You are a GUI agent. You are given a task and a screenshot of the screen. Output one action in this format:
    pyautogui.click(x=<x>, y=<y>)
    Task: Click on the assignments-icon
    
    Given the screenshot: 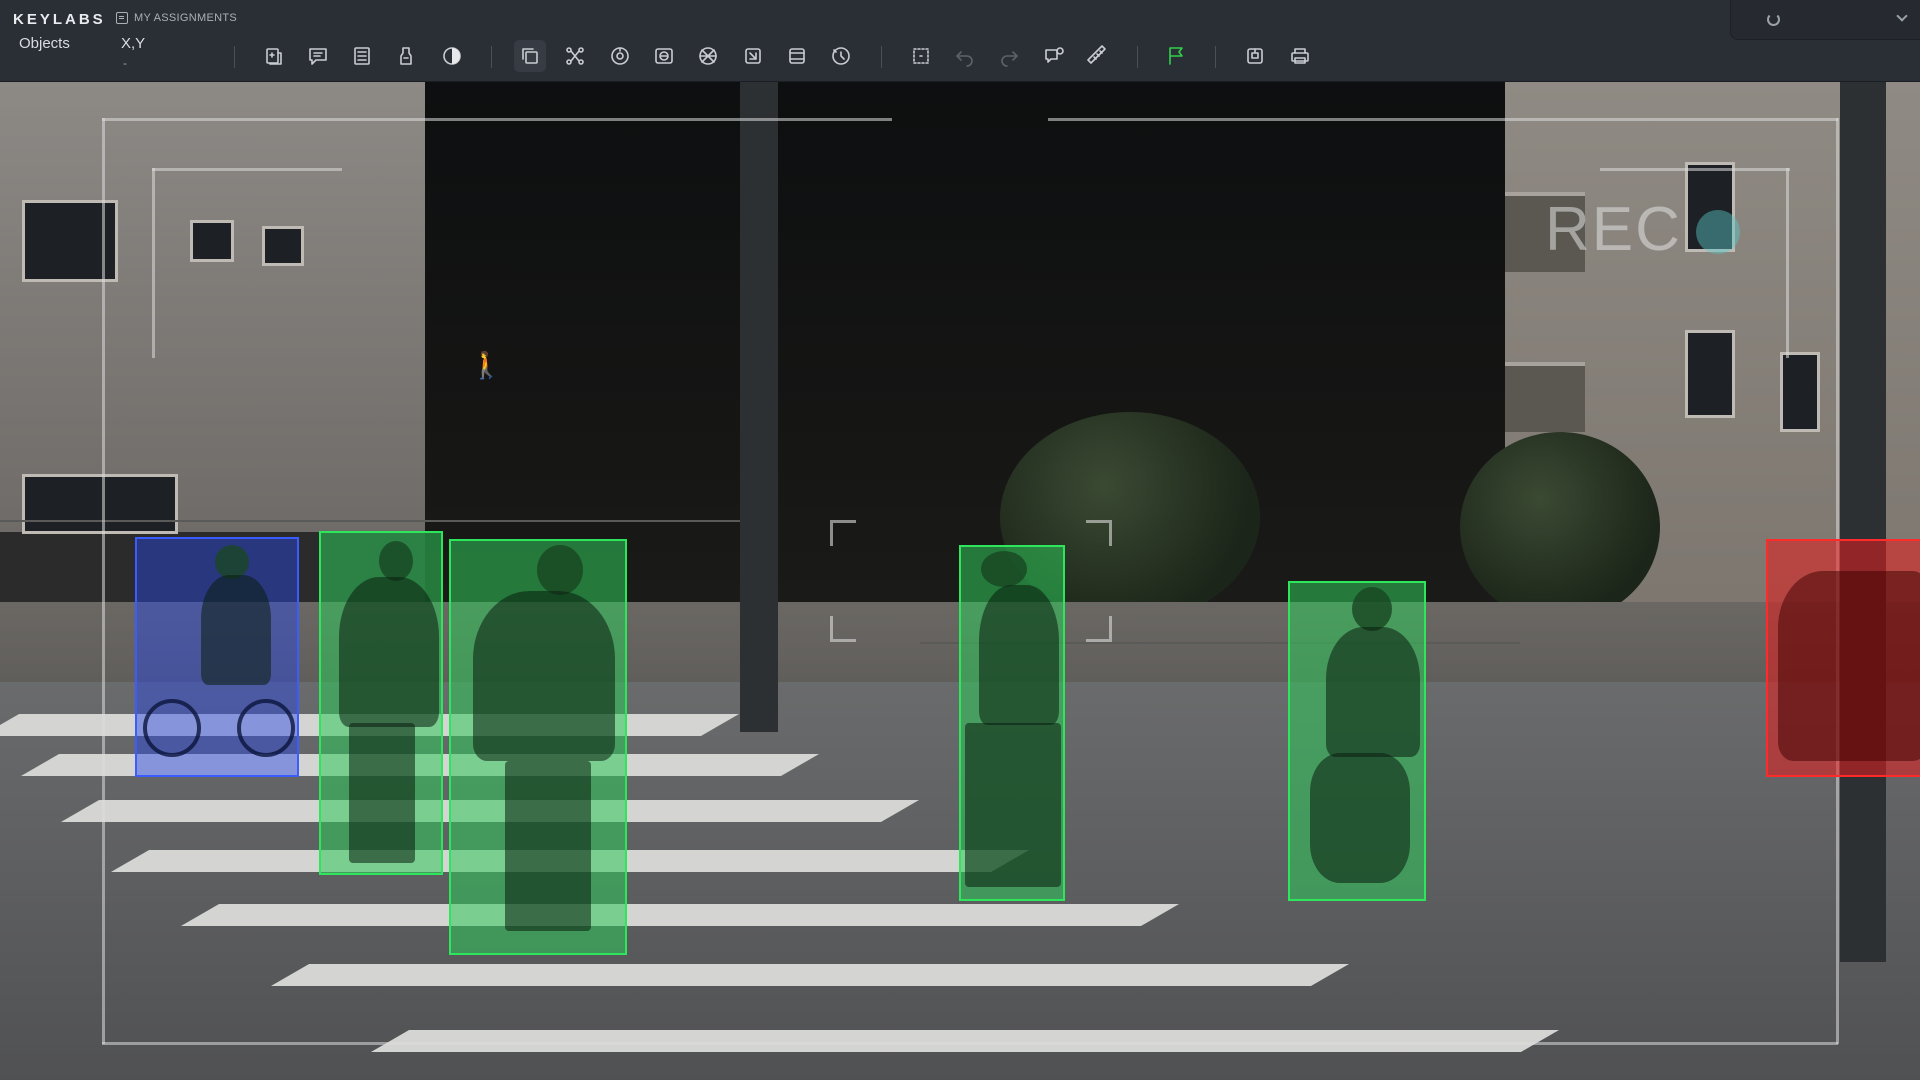 What is the action you would take?
    pyautogui.click(x=122, y=18)
    